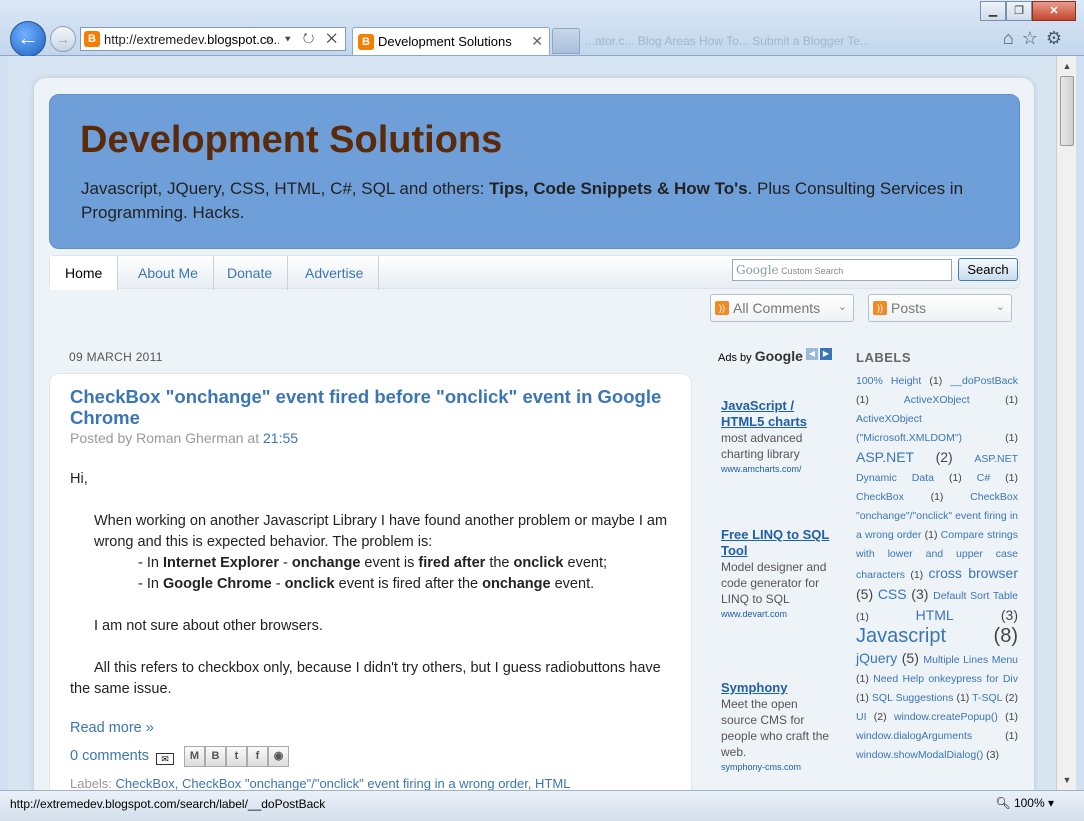 The width and height of the screenshot is (1084, 821). What do you see at coordinates (912, 698) in the screenshot?
I see `label-link: SQL Suggestions` at bounding box center [912, 698].